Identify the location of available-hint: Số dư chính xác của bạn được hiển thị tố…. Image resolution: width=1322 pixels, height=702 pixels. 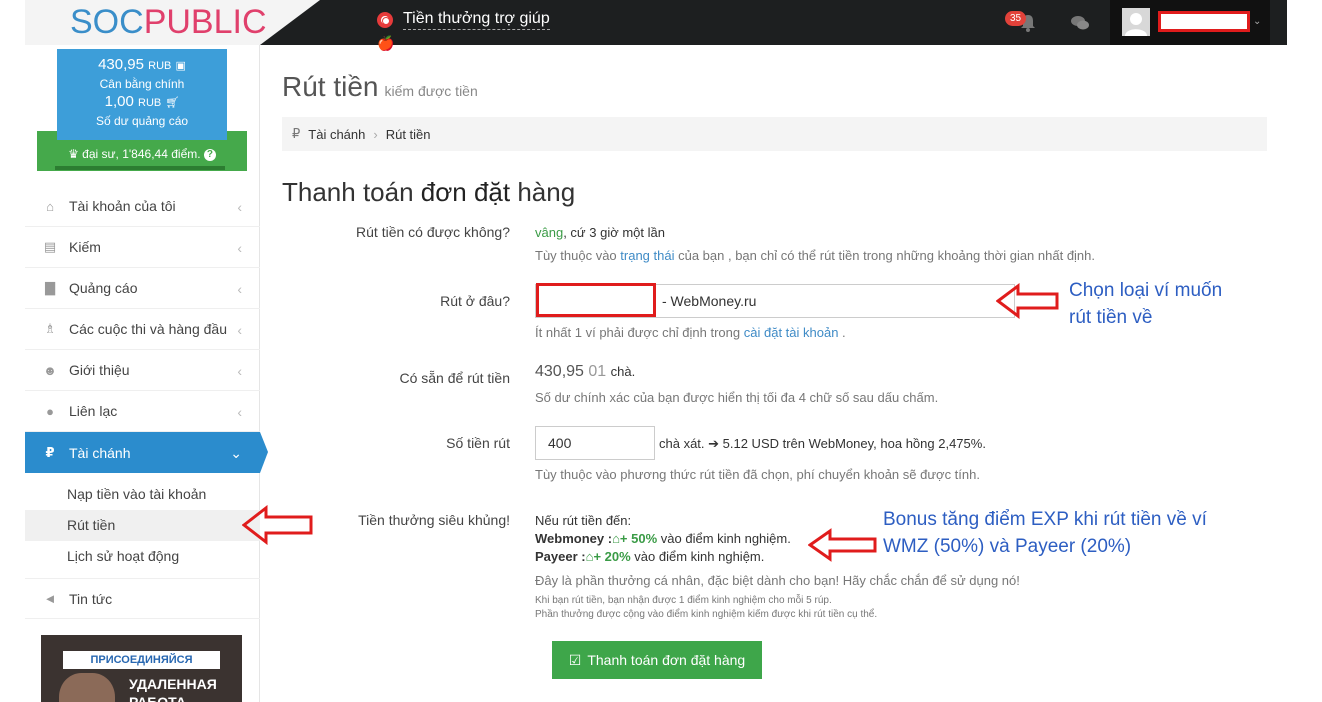
(737, 397).